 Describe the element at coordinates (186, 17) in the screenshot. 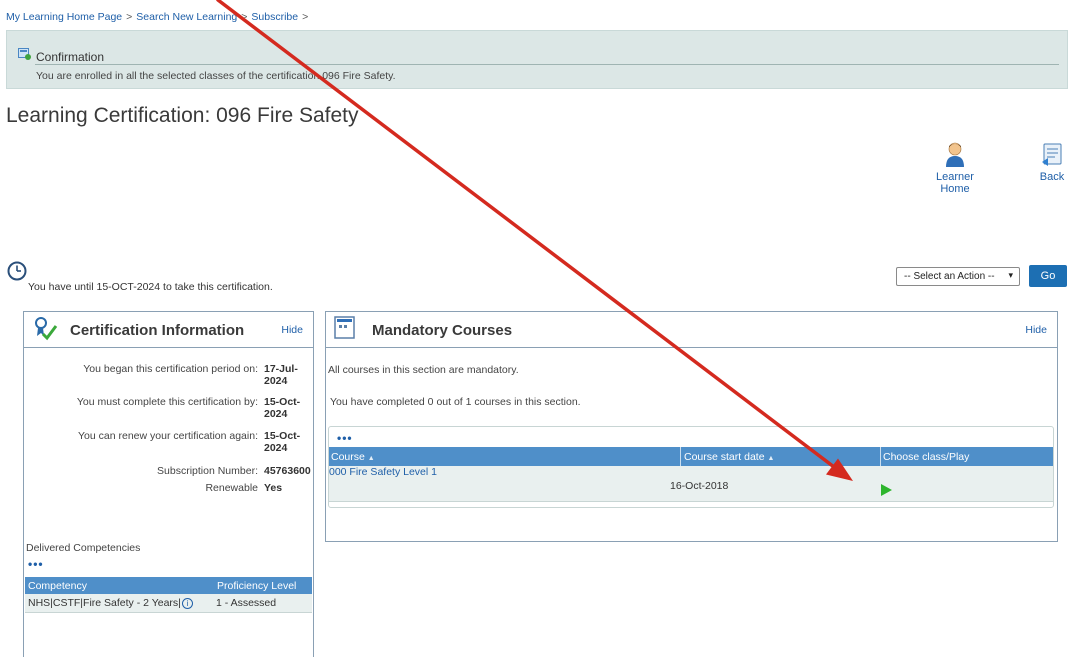

I see `breadcrumb-search-new-learning: Search New Learning` at that location.